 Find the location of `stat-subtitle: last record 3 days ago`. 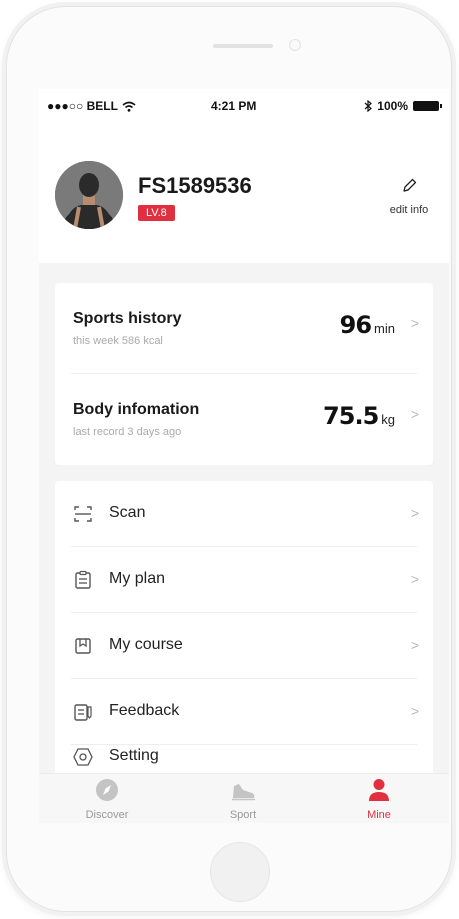

stat-subtitle: last record 3 days ago is located at coordinates (127, 432).